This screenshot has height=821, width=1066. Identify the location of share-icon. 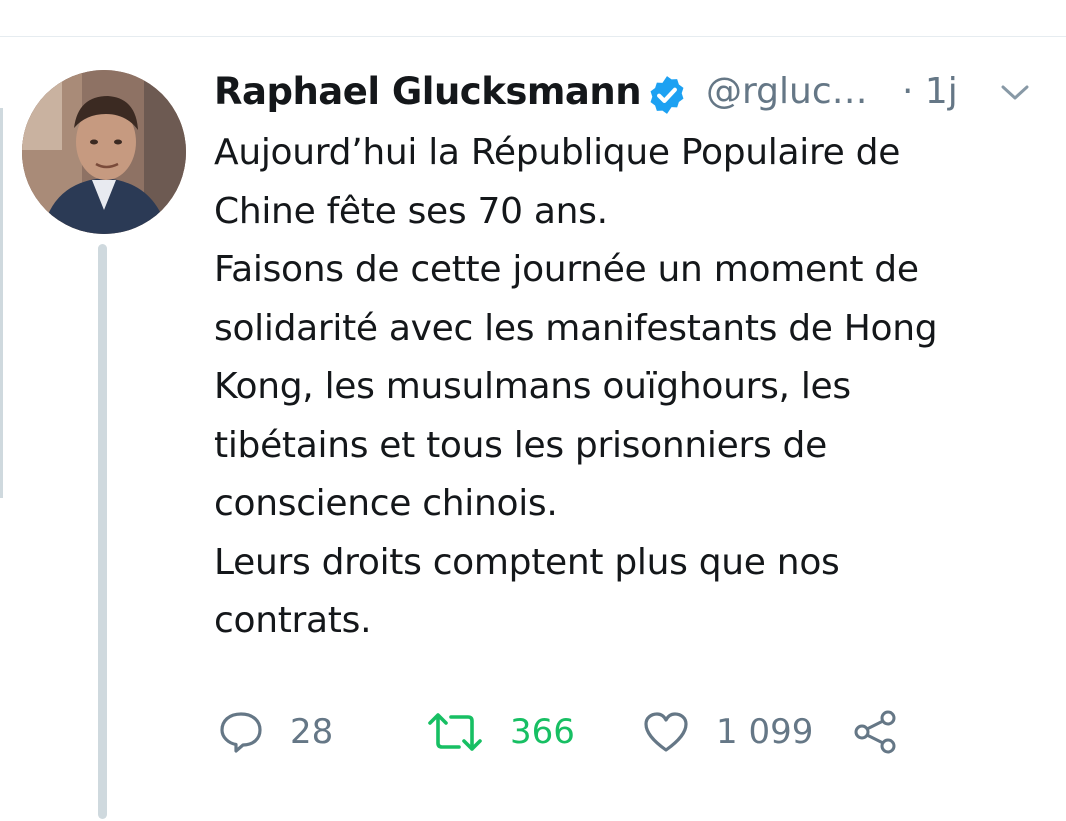
(875, 732).